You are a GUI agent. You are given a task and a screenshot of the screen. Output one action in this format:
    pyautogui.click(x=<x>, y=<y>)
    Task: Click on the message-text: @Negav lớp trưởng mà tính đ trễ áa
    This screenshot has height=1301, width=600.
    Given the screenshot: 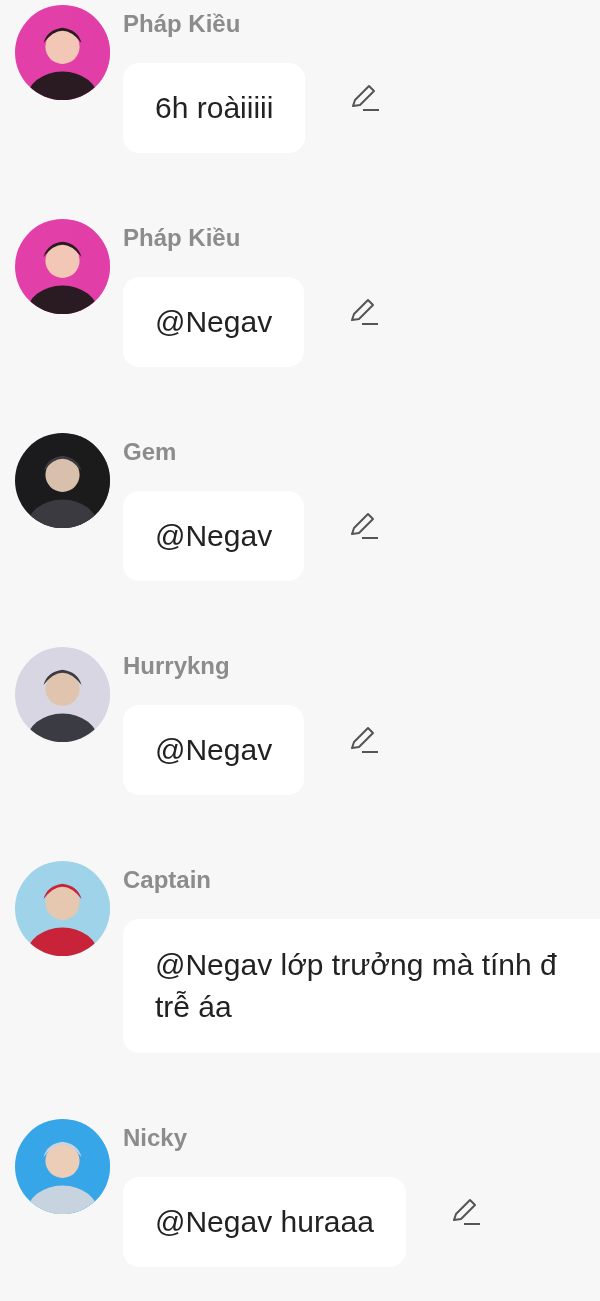 What is the action you would take?
    pyautogui.click(x=356, y=986)
    